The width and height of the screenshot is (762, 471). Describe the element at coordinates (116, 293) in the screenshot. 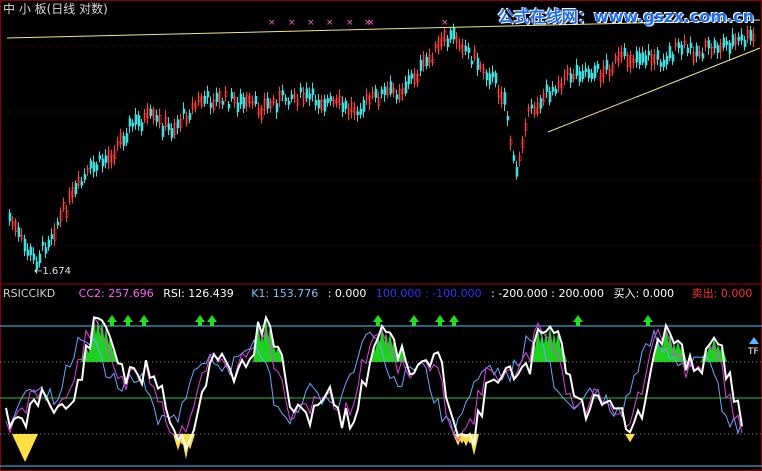

I see `cc2-value: CC2: 257.696` at that location.